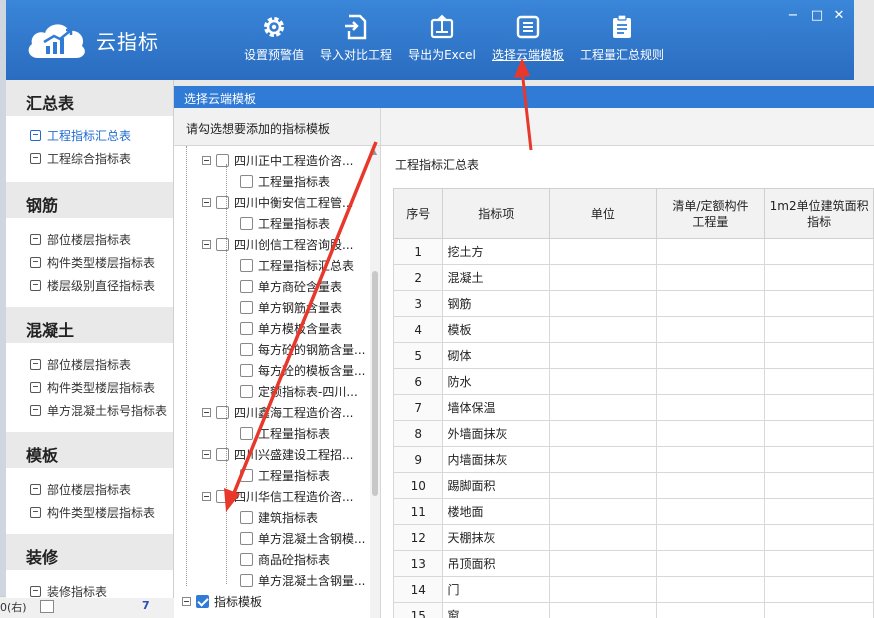  What do you see at coordinates (89, 450) in the screenshot?
I see `nav-section-formwork: 模板` at bounding box center [89, 450].